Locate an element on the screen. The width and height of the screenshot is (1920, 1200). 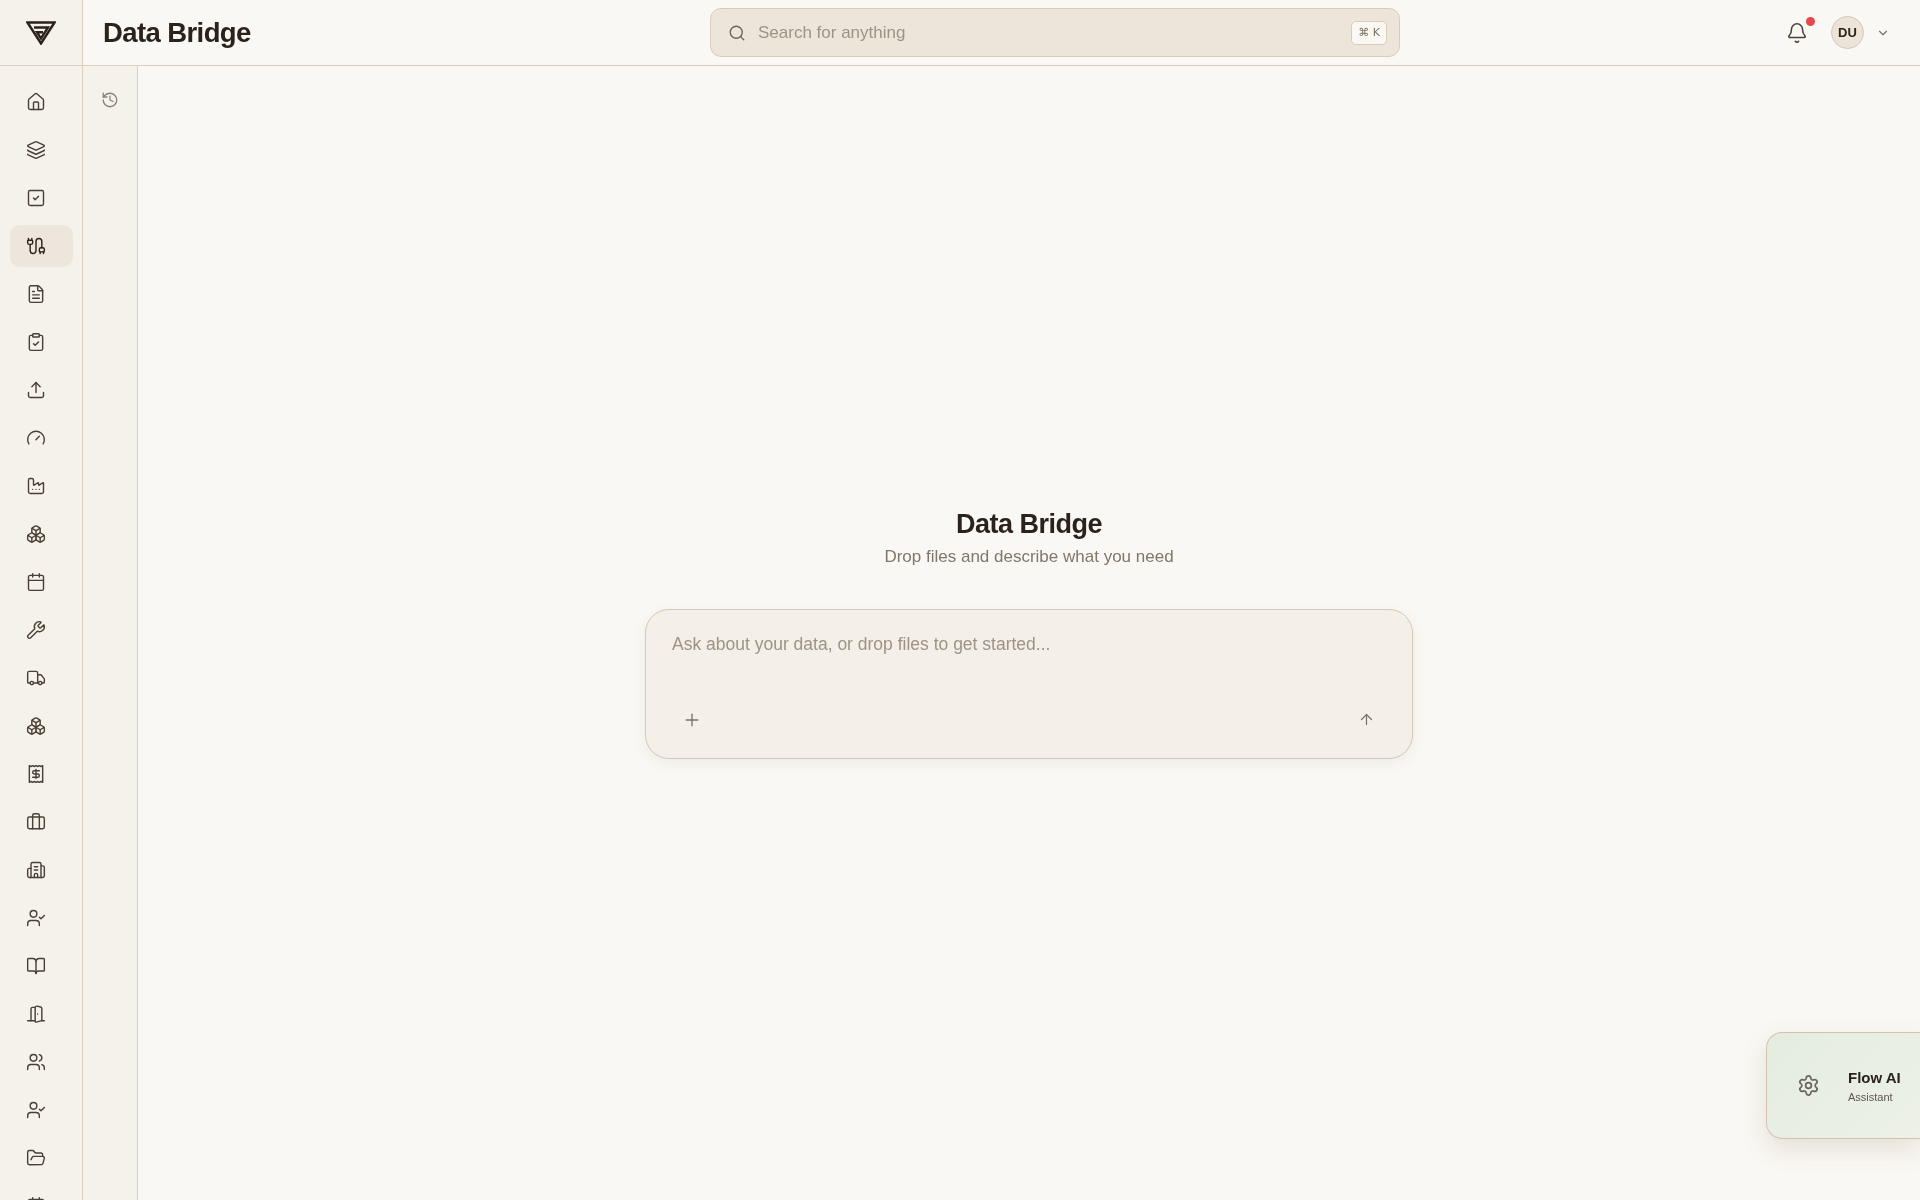
page-title: Data Bridge is located at coordinates (177, 32).